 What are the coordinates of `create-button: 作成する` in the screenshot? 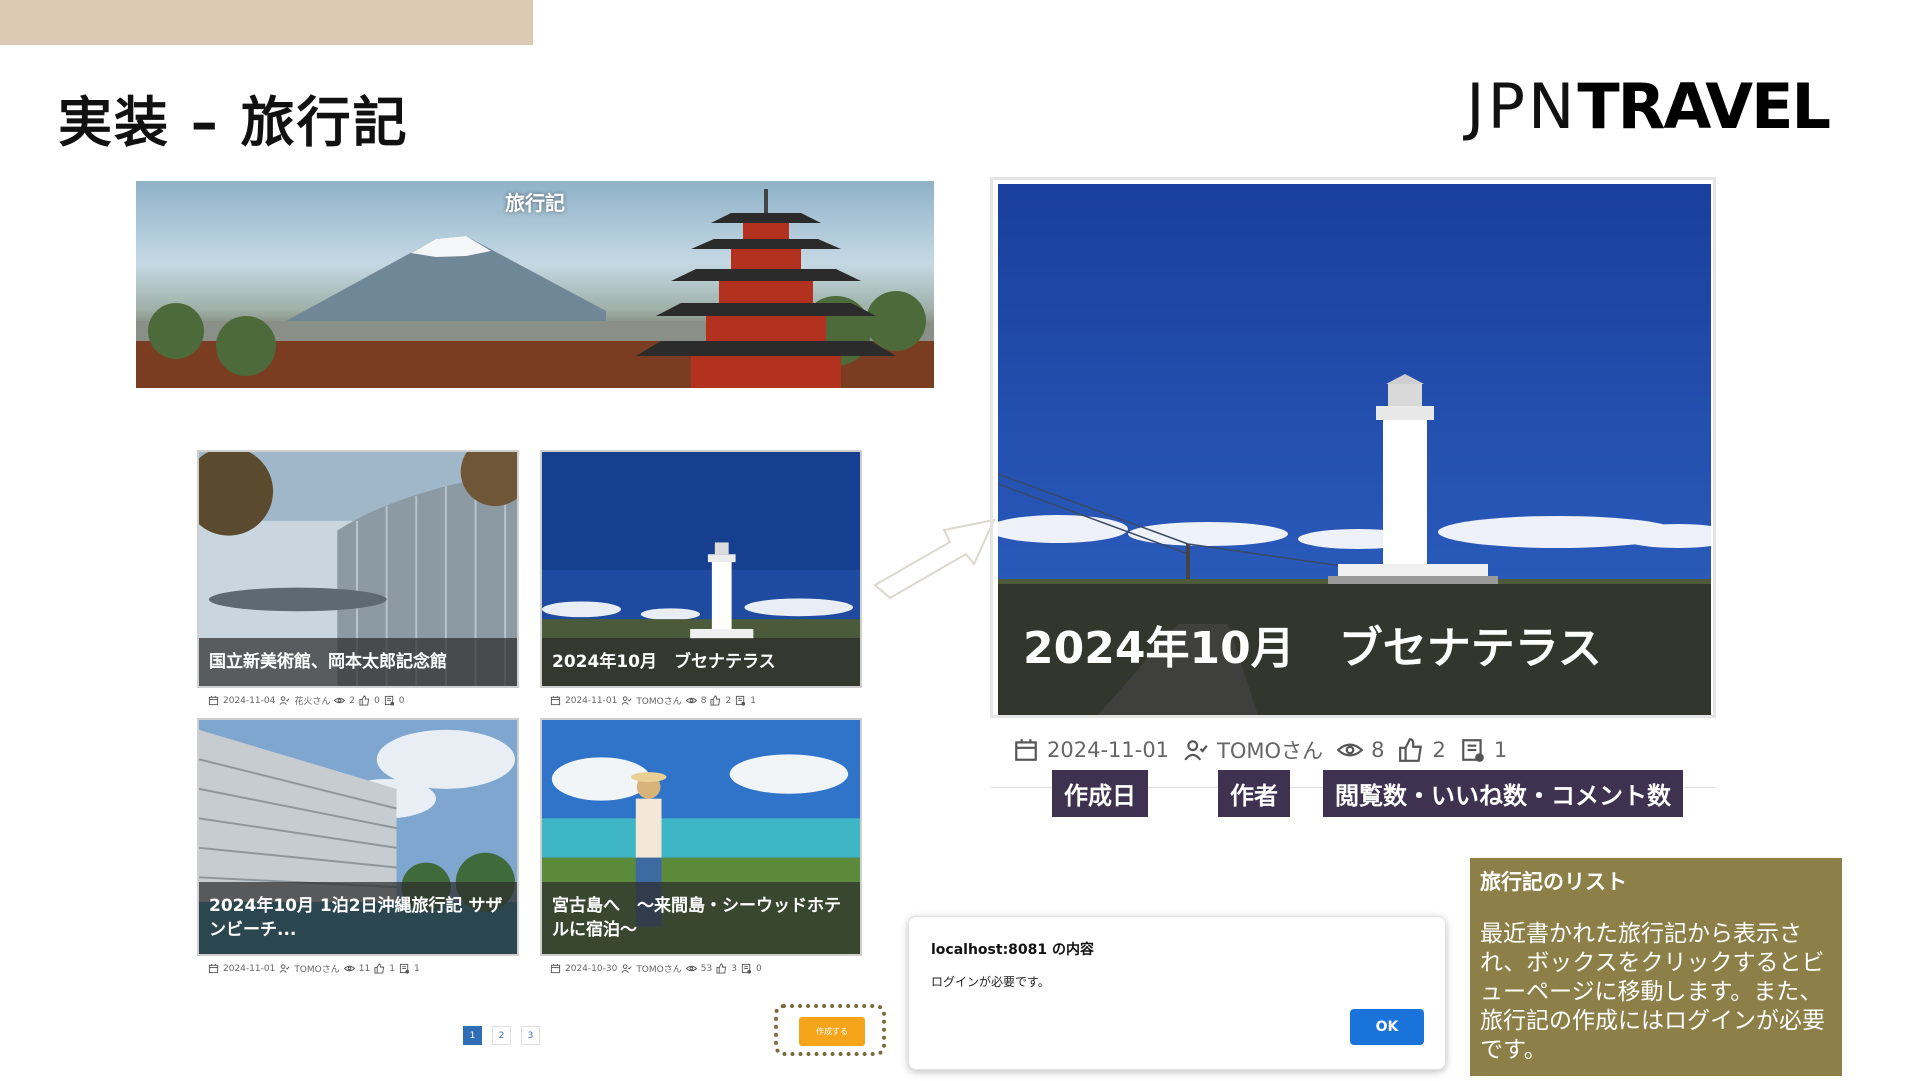 It's located at (832, 1031).